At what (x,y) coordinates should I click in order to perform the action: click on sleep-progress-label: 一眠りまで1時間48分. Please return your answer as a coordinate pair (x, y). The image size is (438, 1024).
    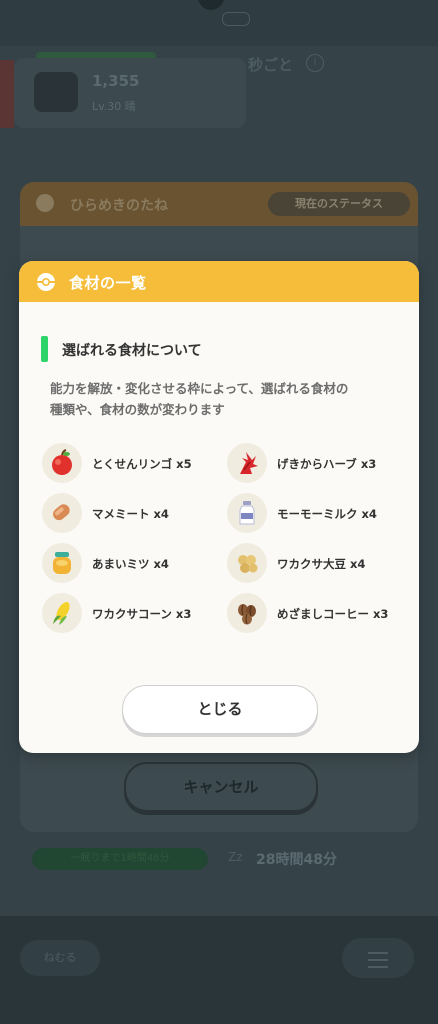
    Looking at the image, I should click on (120, 859).